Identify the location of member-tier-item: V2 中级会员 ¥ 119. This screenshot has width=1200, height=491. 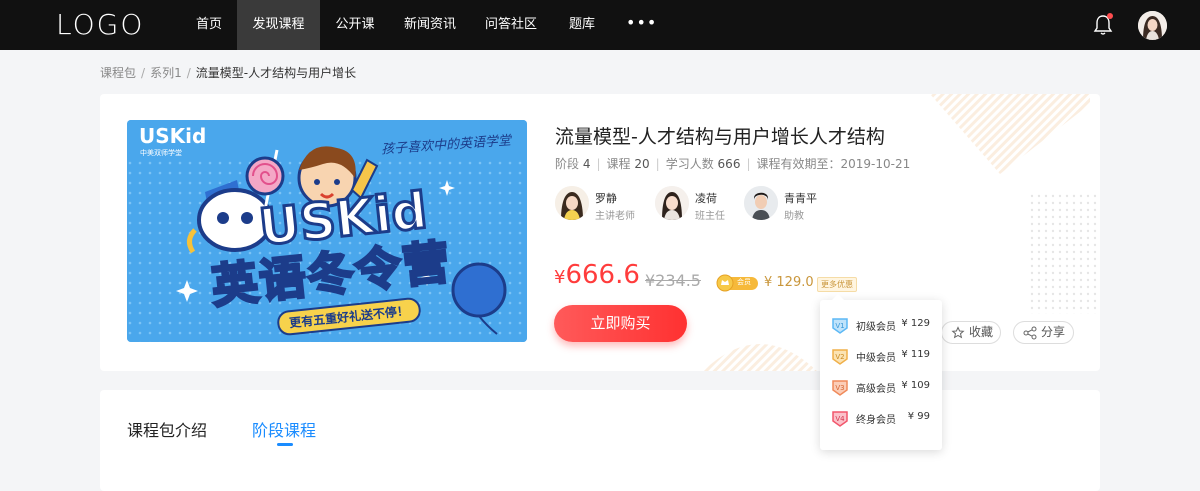
(885, 356).